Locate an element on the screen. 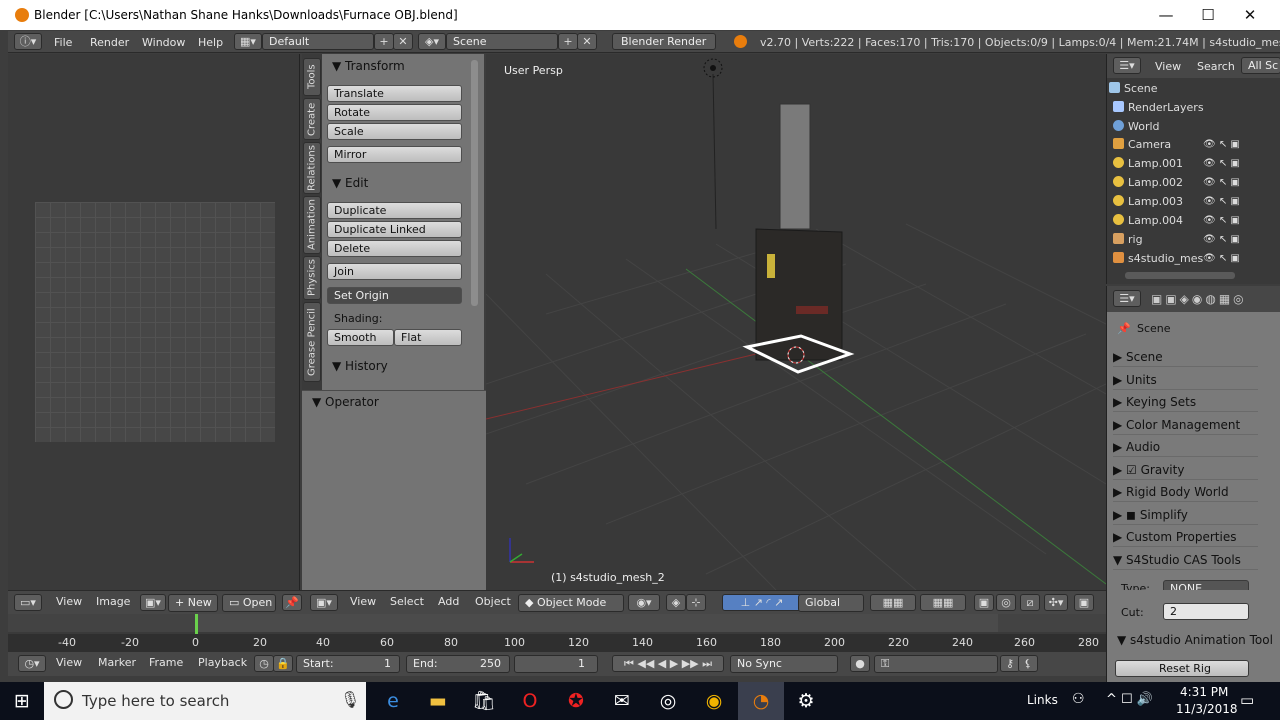 Image resolution: width=1280 pixels, height=720 pixels. panel-keying-sets: ▶ Keying Sets is located at coordinates (1185, 402).